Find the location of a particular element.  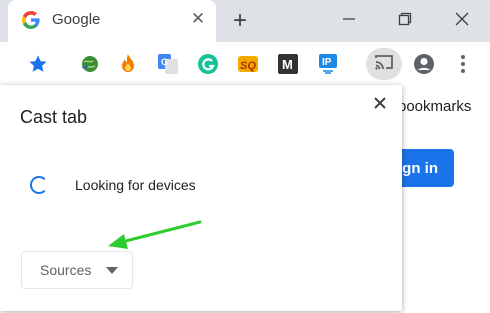

toolbar: G SQ M IP is located at coordinates (245, 64).